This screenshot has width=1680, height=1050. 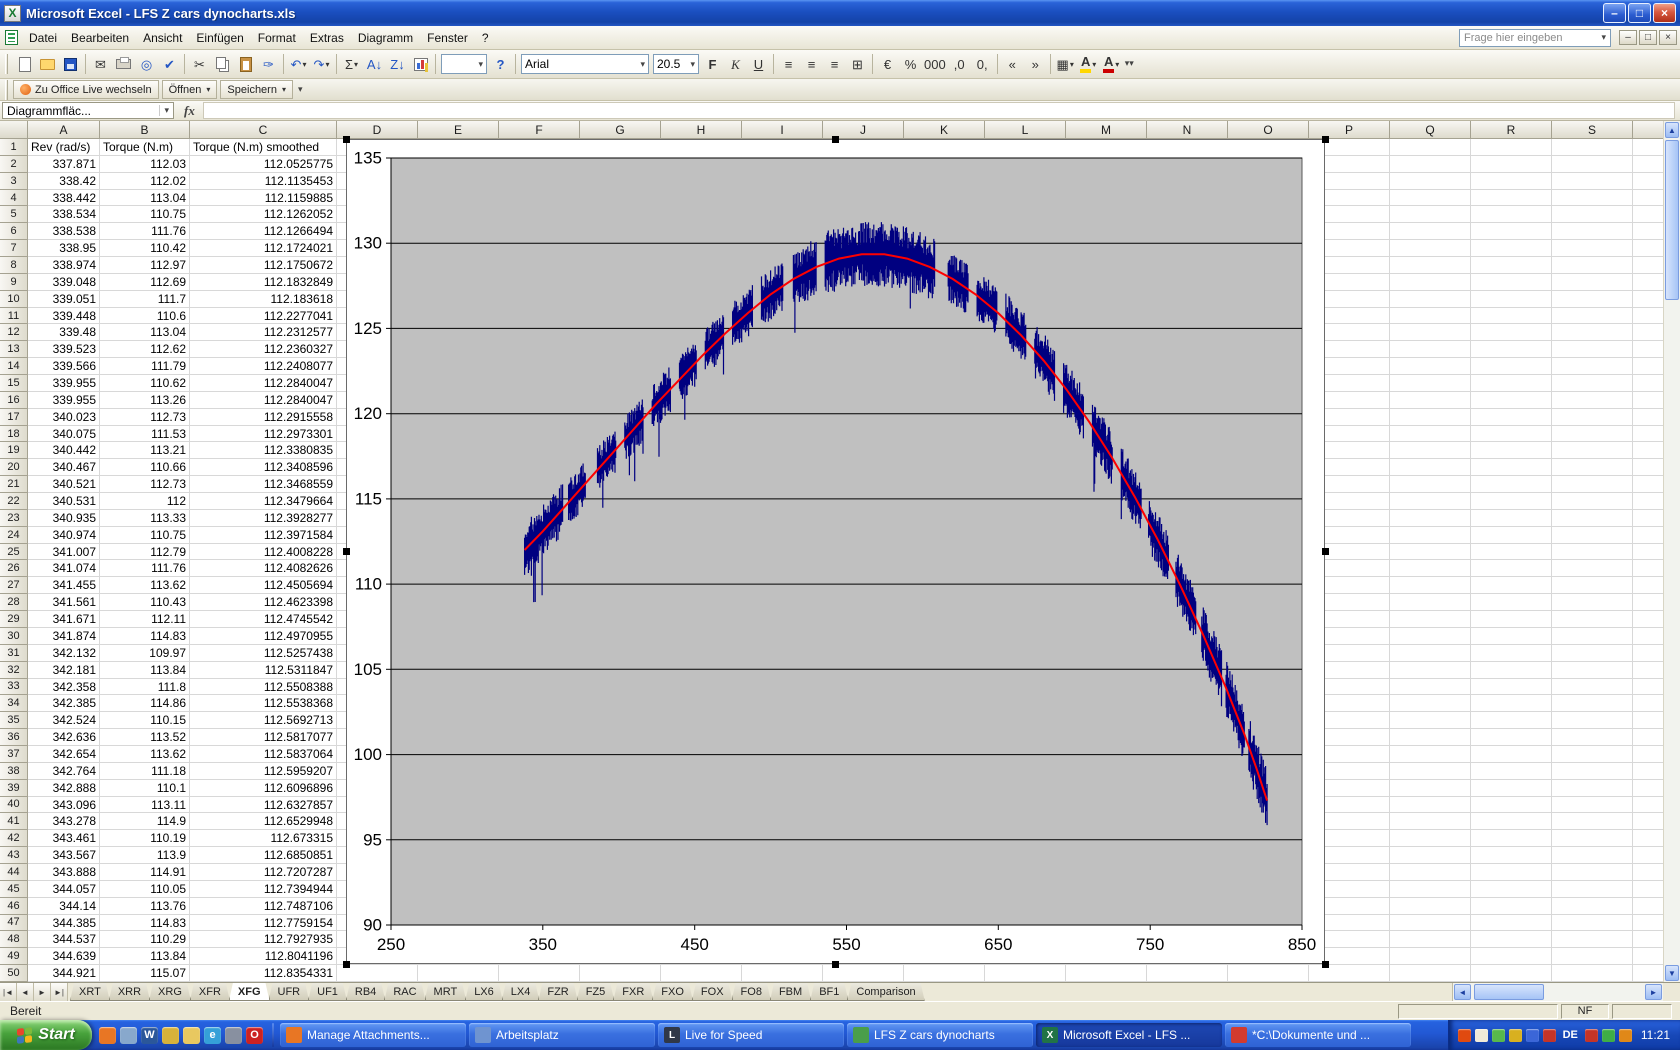 What do you see at coordinates (1430, 973) in the screenshot?
I see `cell-q50` at bounding box center [1430, 973].